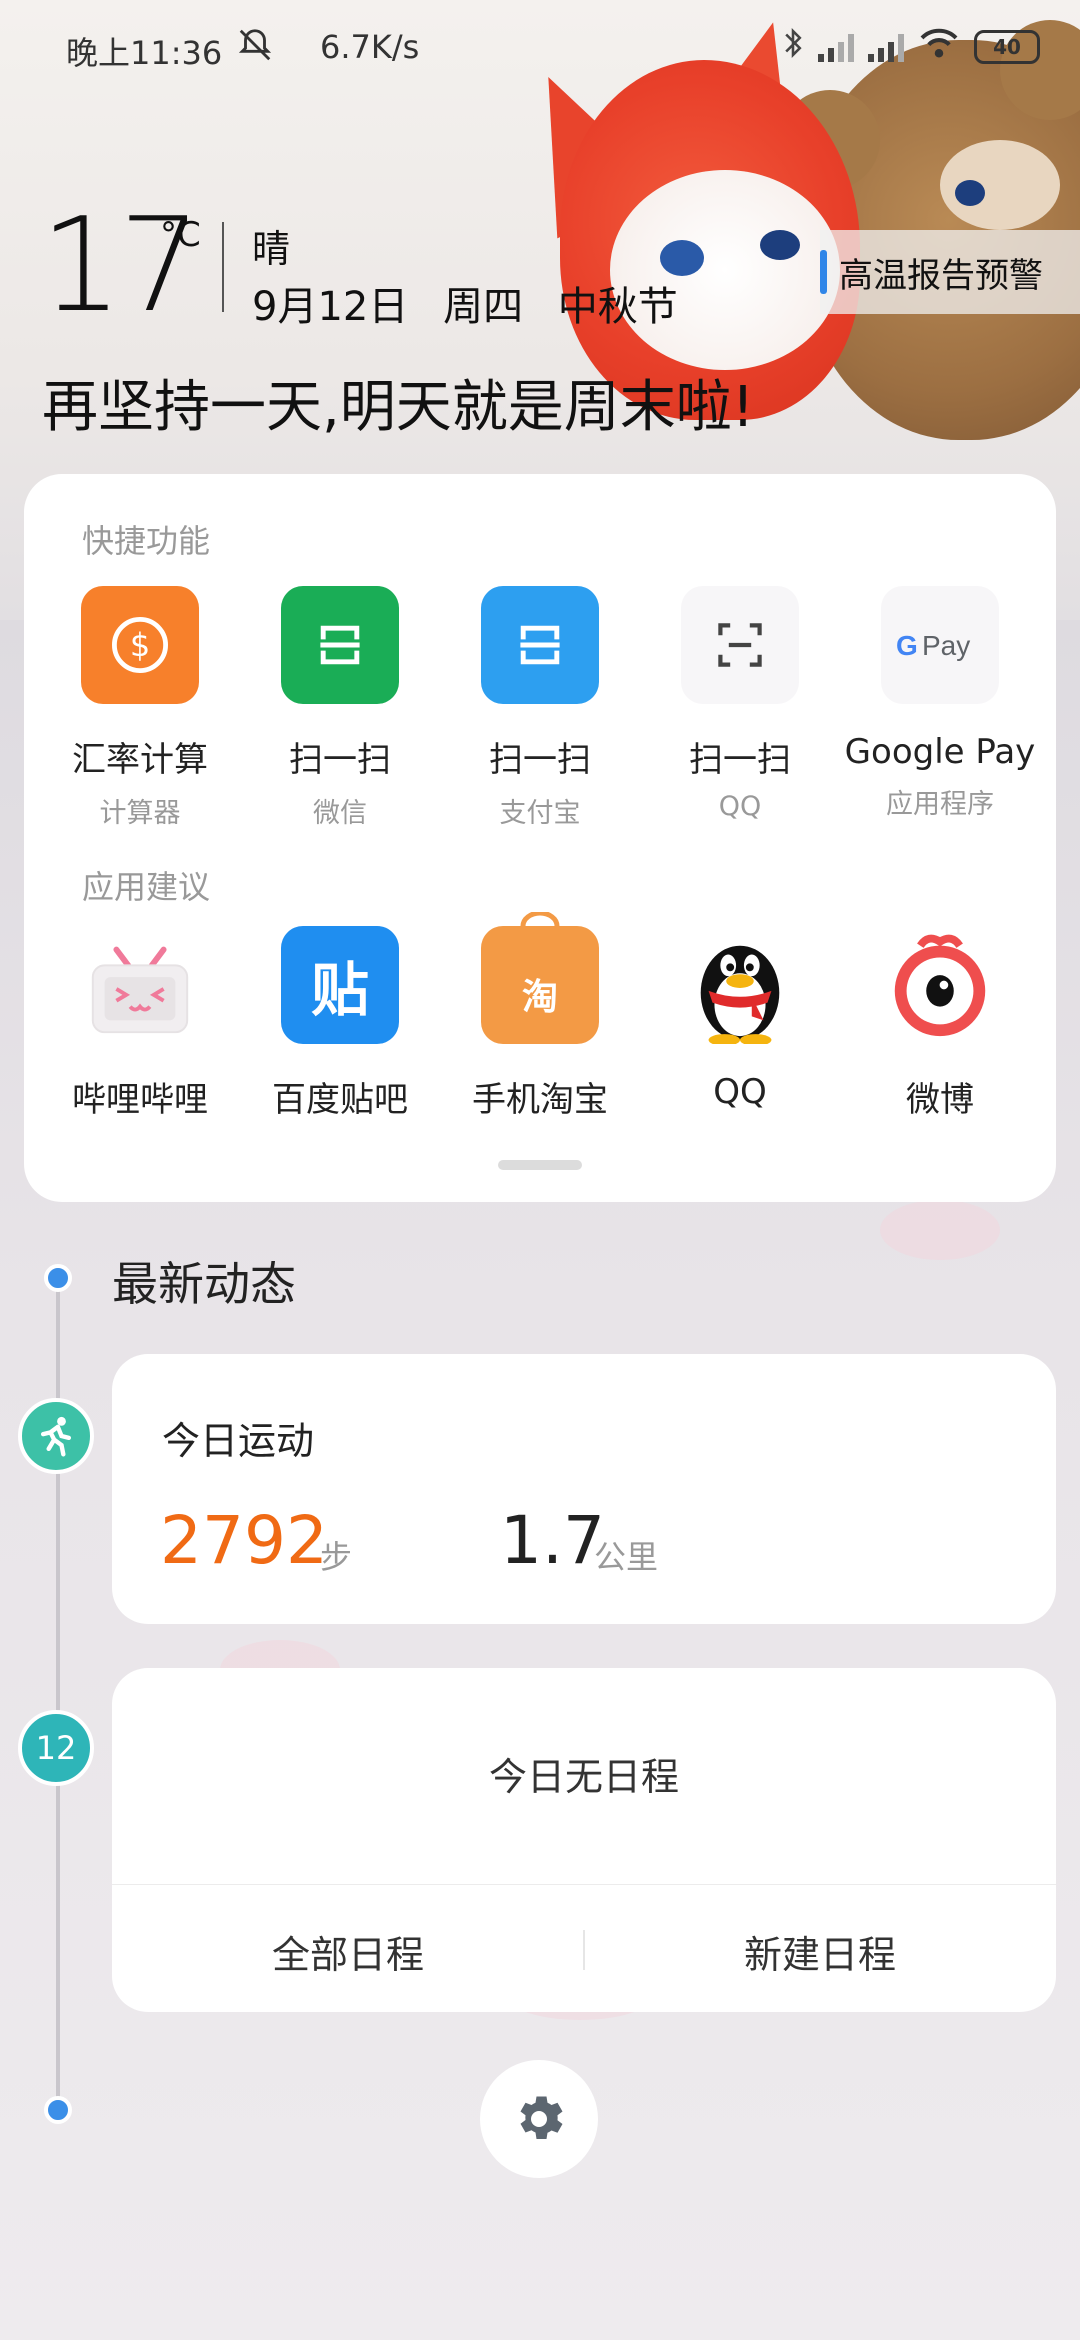  I want to click on bear-eye, so click(970, 193).